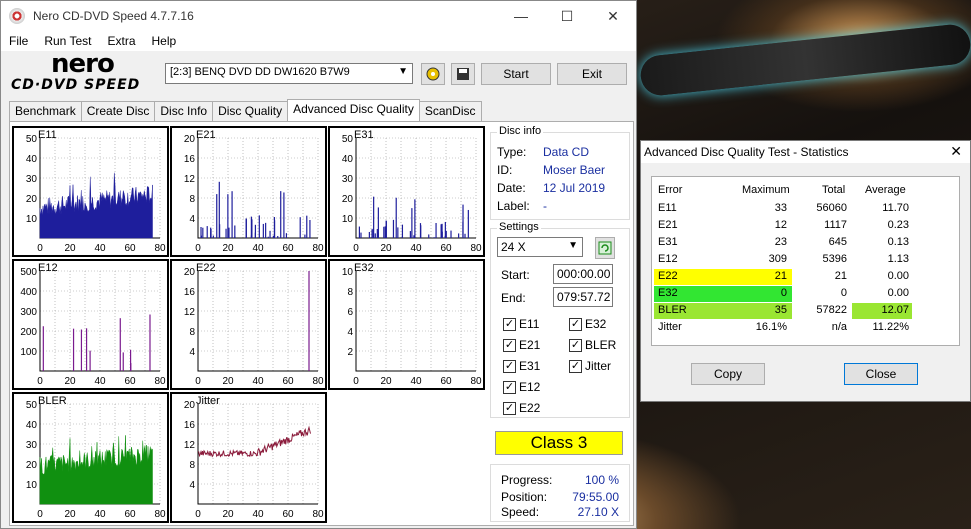  I want to click on cell-error: E32, so click(668, 293).